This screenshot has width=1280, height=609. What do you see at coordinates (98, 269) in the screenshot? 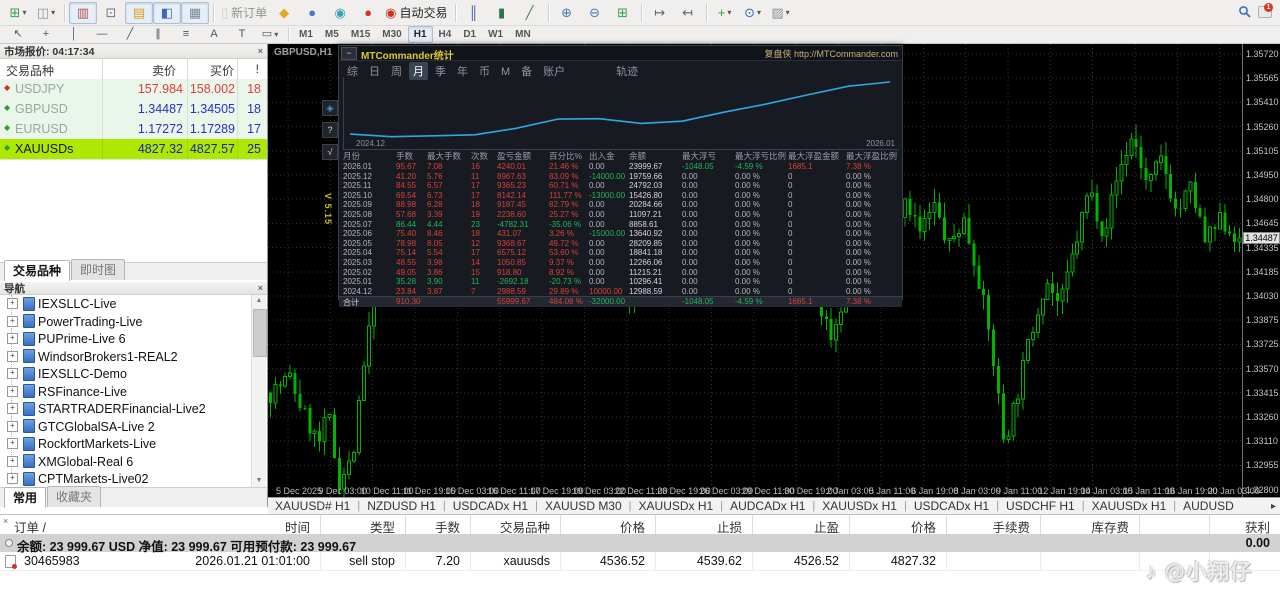
I see `tab-即时图: 即时图` at bounding box center [98, 269].